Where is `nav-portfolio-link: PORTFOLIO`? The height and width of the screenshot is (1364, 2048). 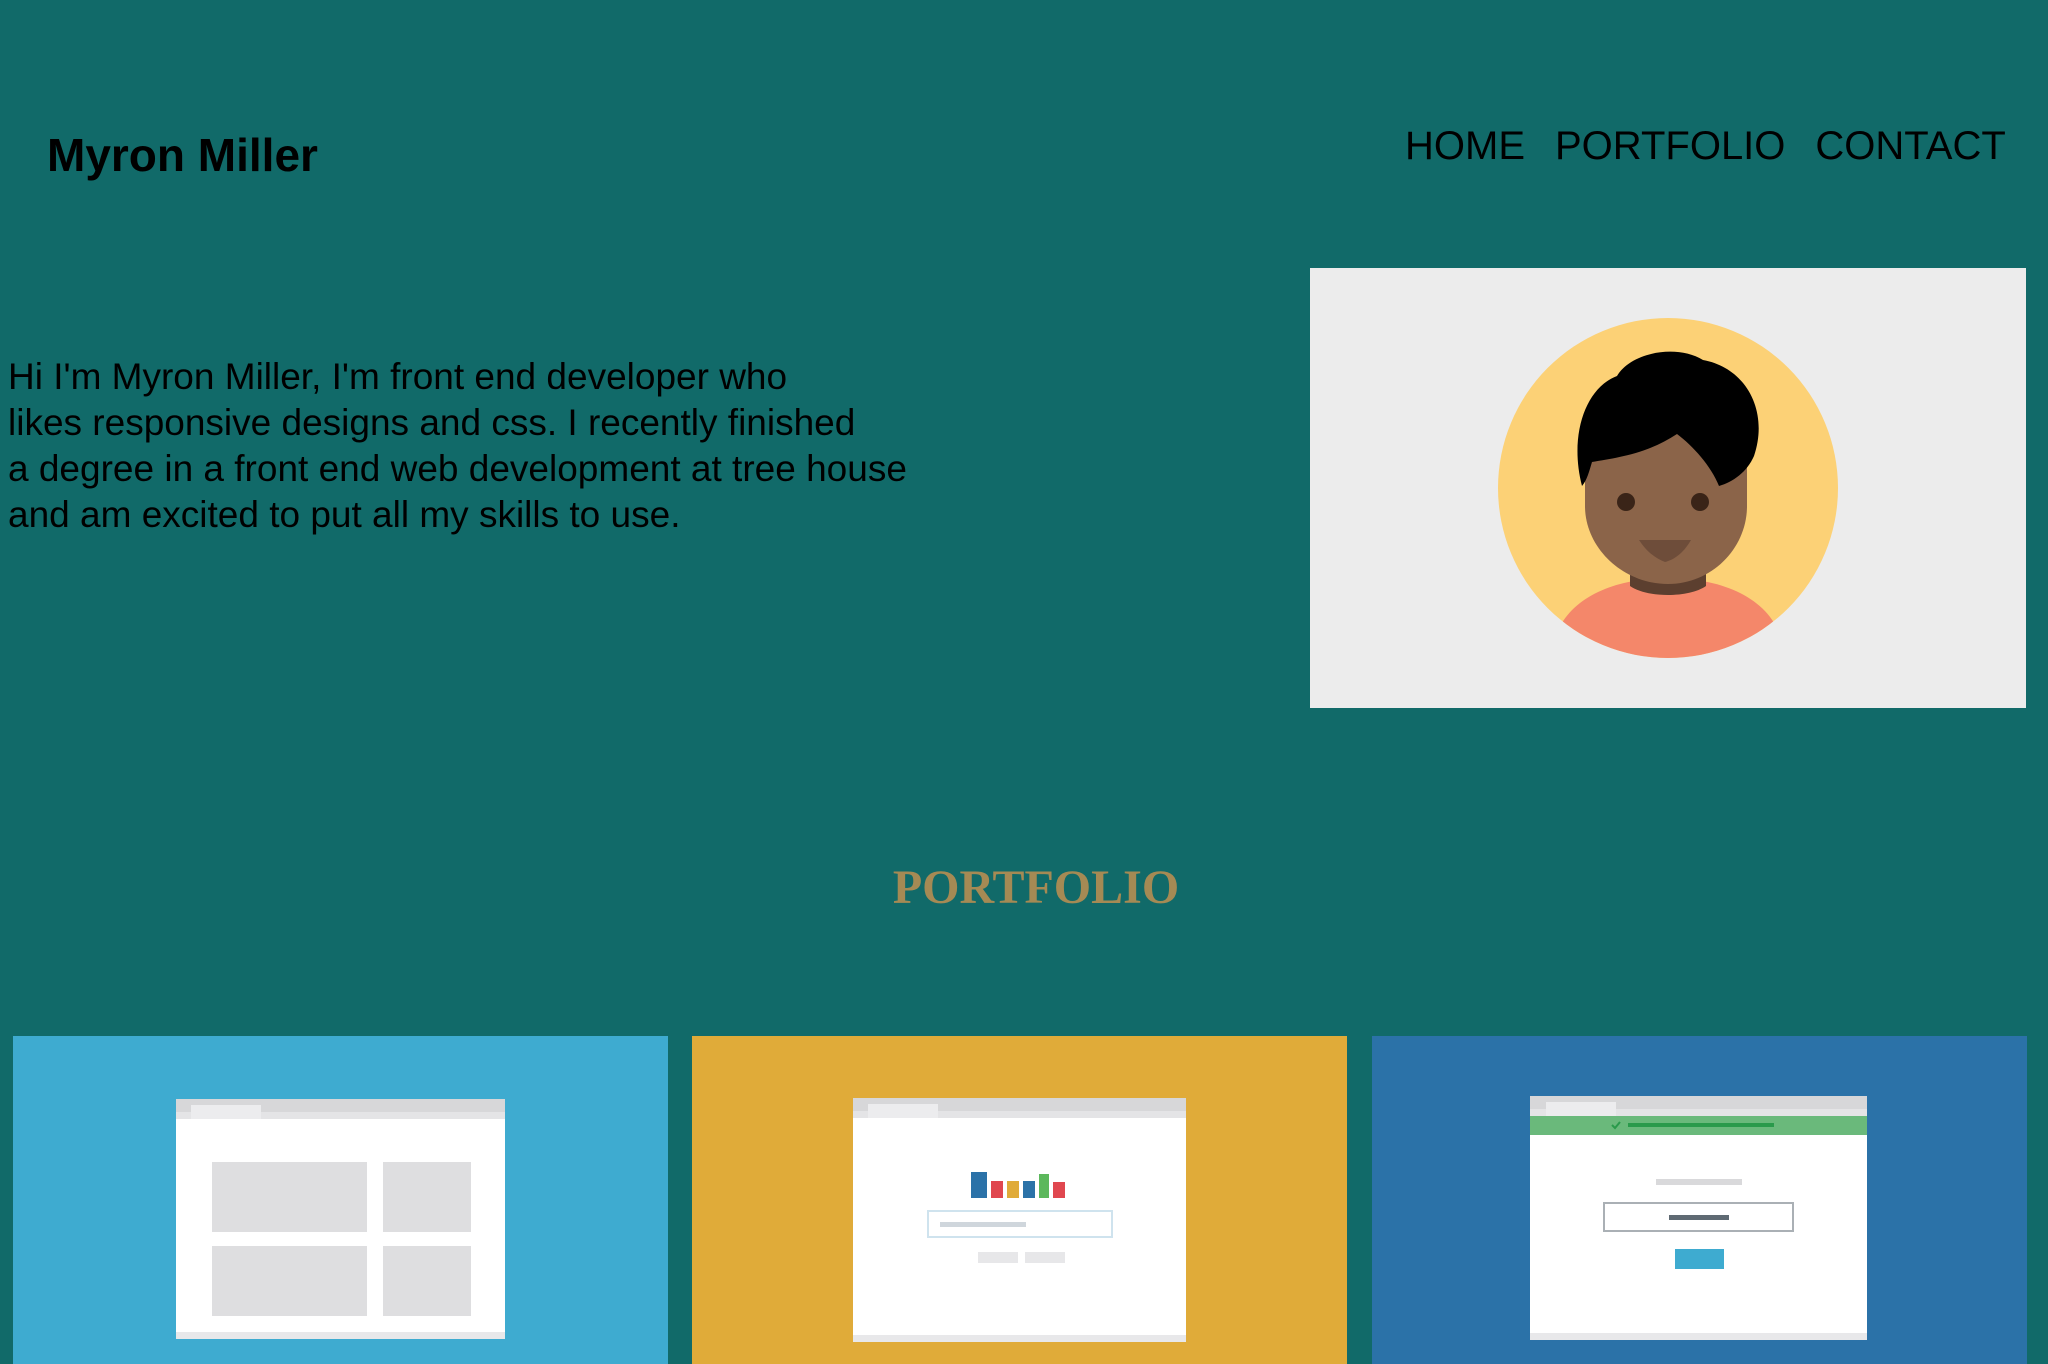
nav-portfolio-link: PORTFOLIO is located at coordinates (1670, 146).